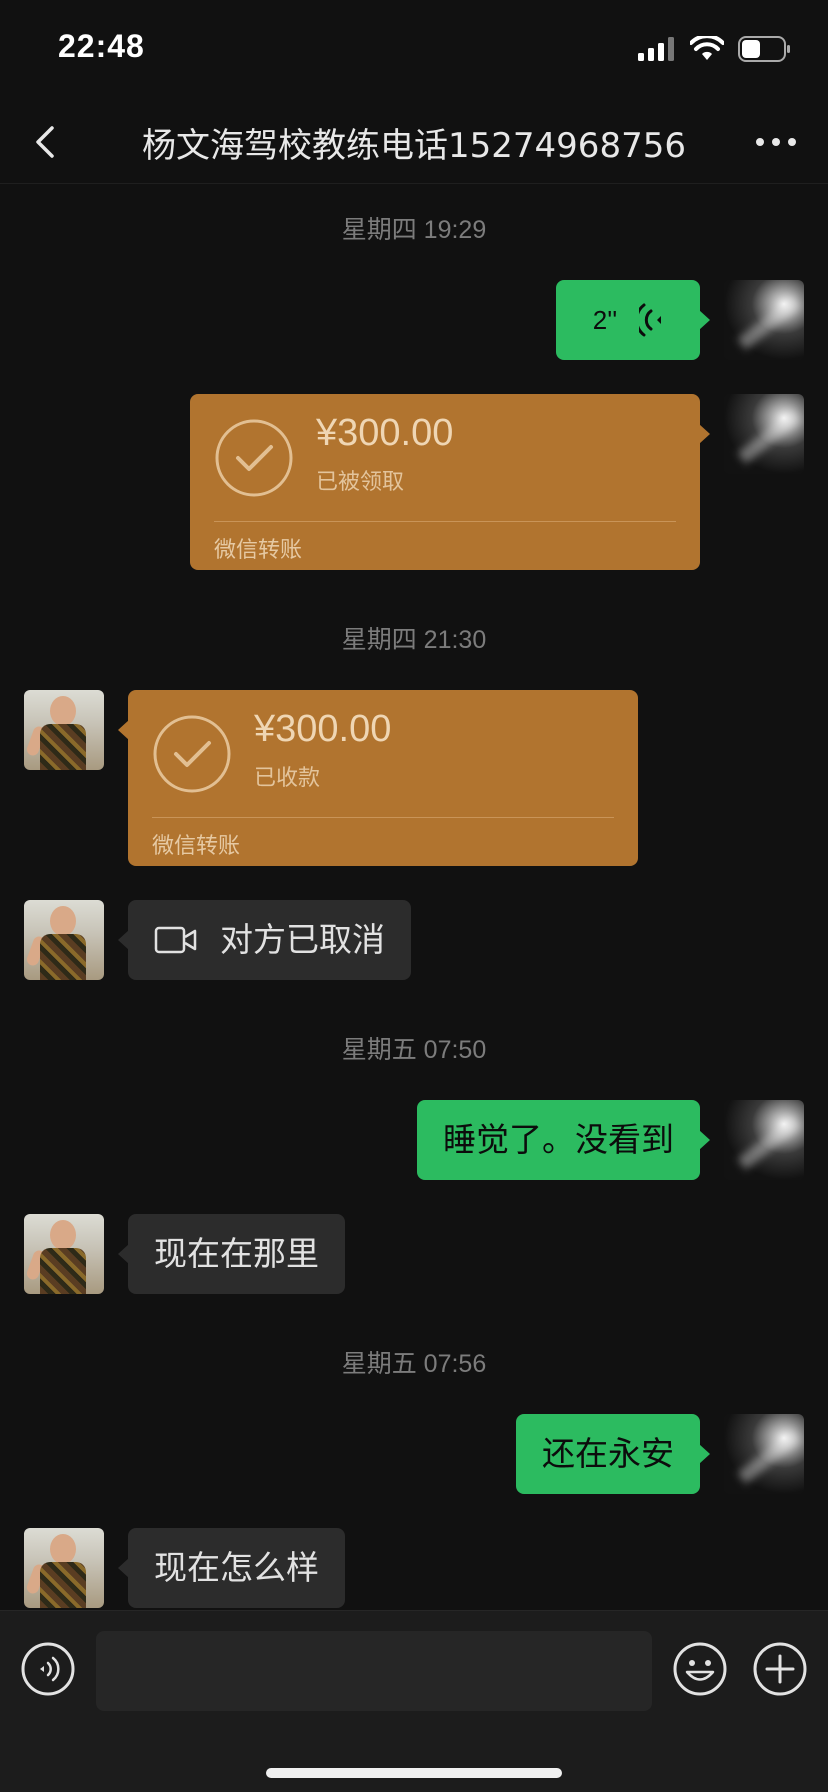  What do you see at coordinates (613, 1454) in the screenshot?
I see `message-bubble: 还在永安` at bounding box center [613, 1454].